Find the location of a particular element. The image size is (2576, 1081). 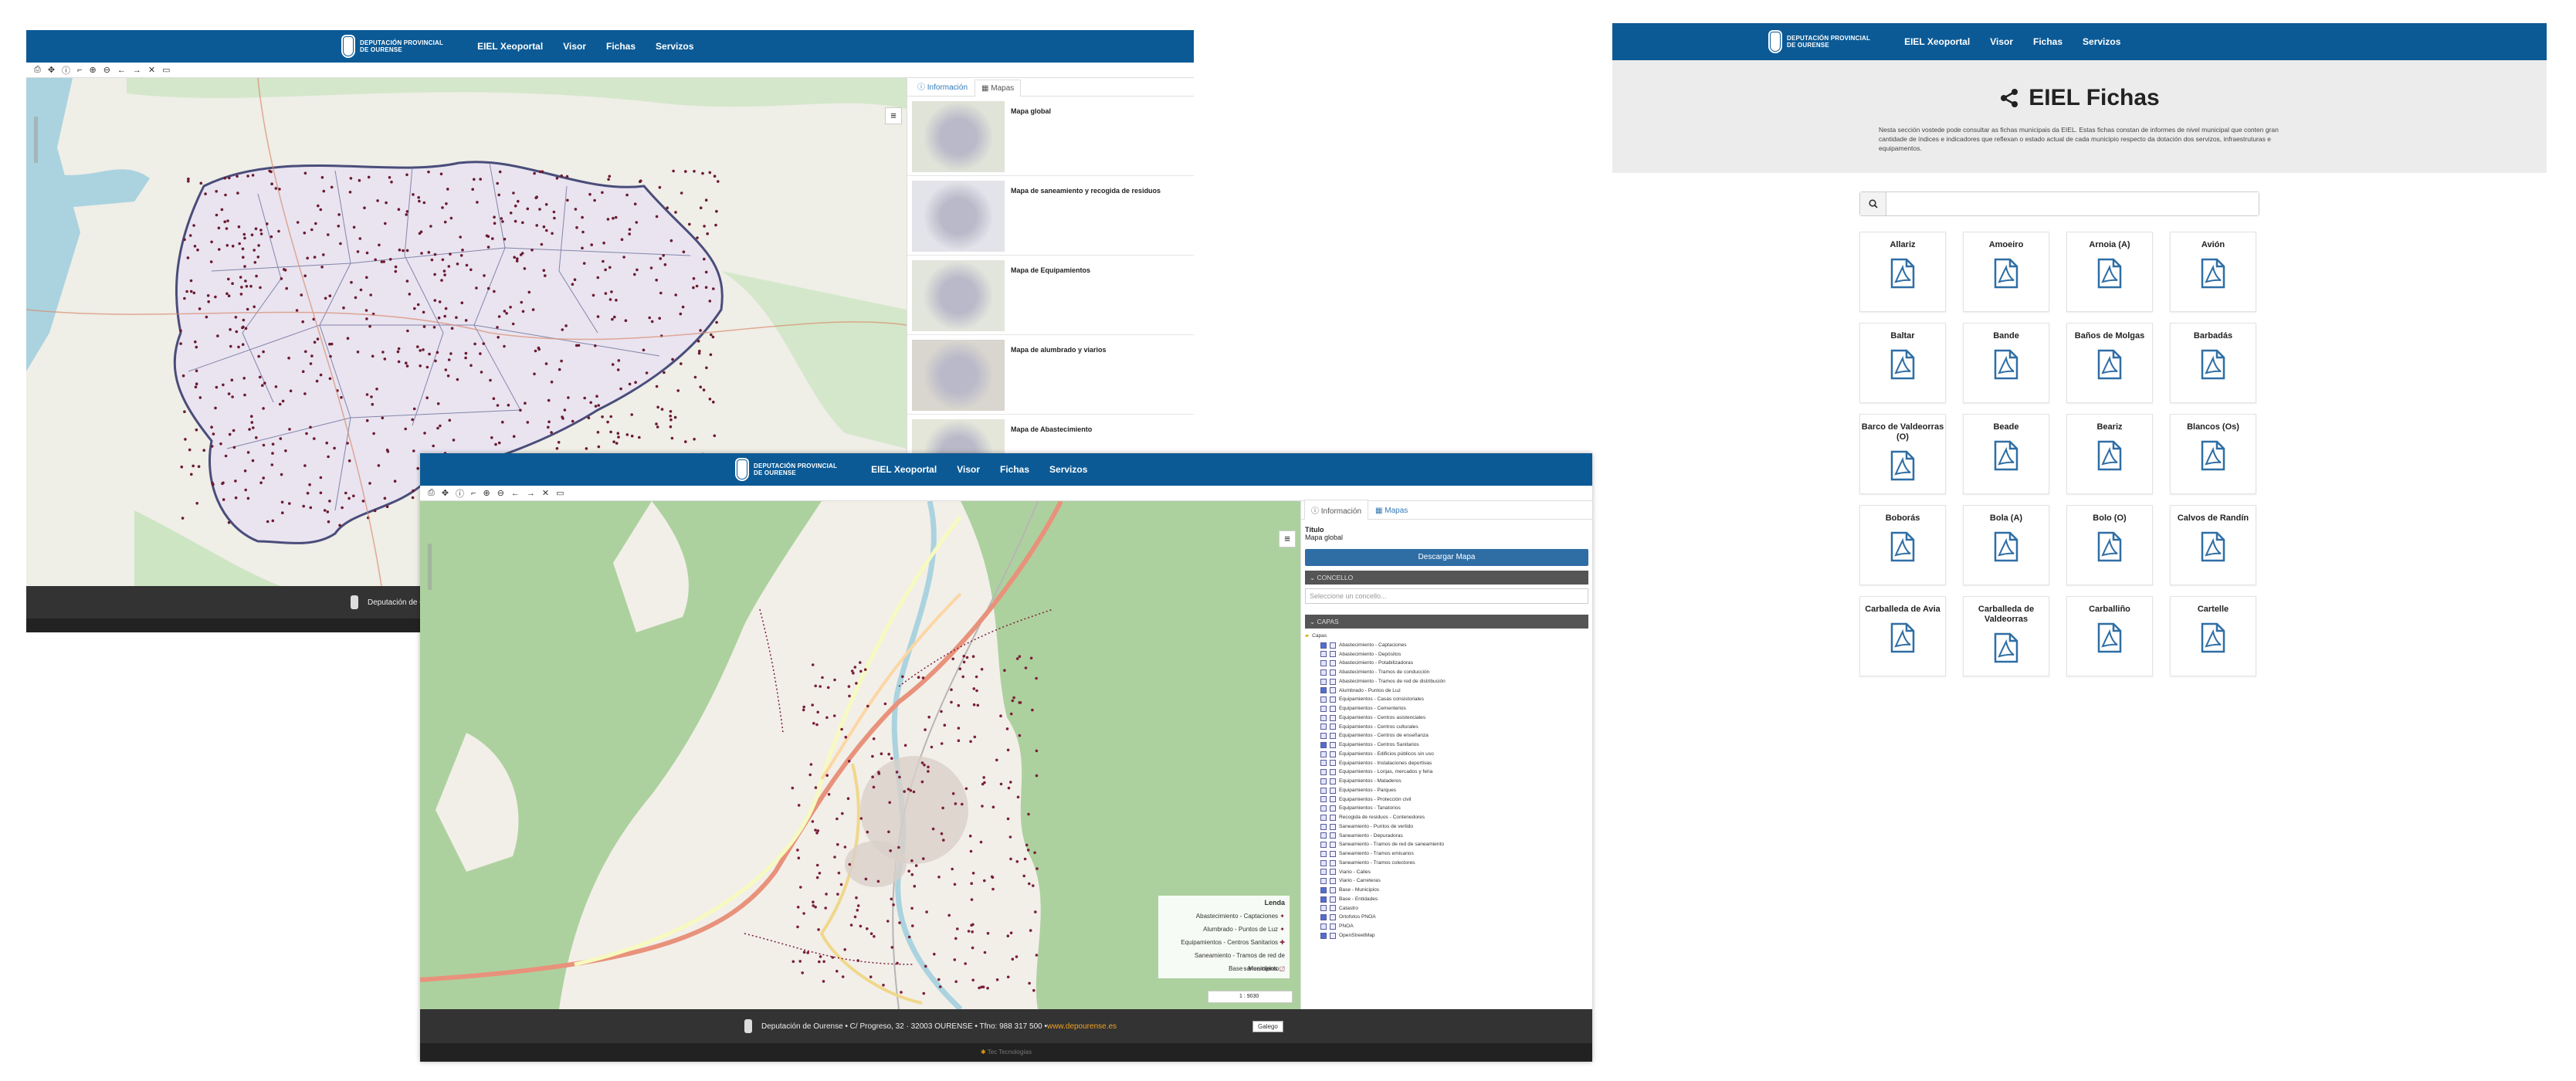

layer-item: Equipamientos - Casas consistoriales is located at coordinates (1446, 699).